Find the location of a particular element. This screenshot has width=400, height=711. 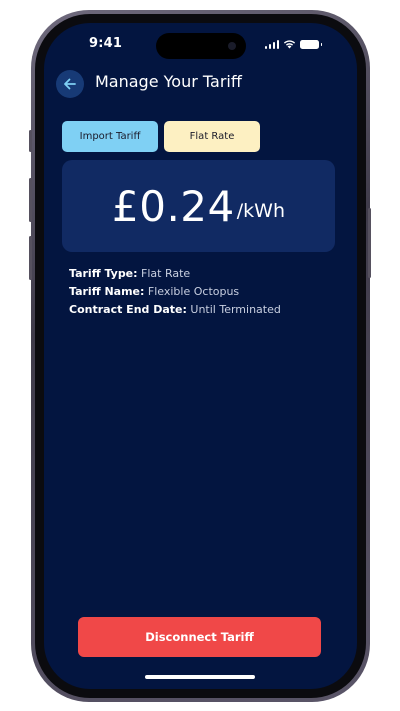

status-icons is located at coordinates (293, 43).